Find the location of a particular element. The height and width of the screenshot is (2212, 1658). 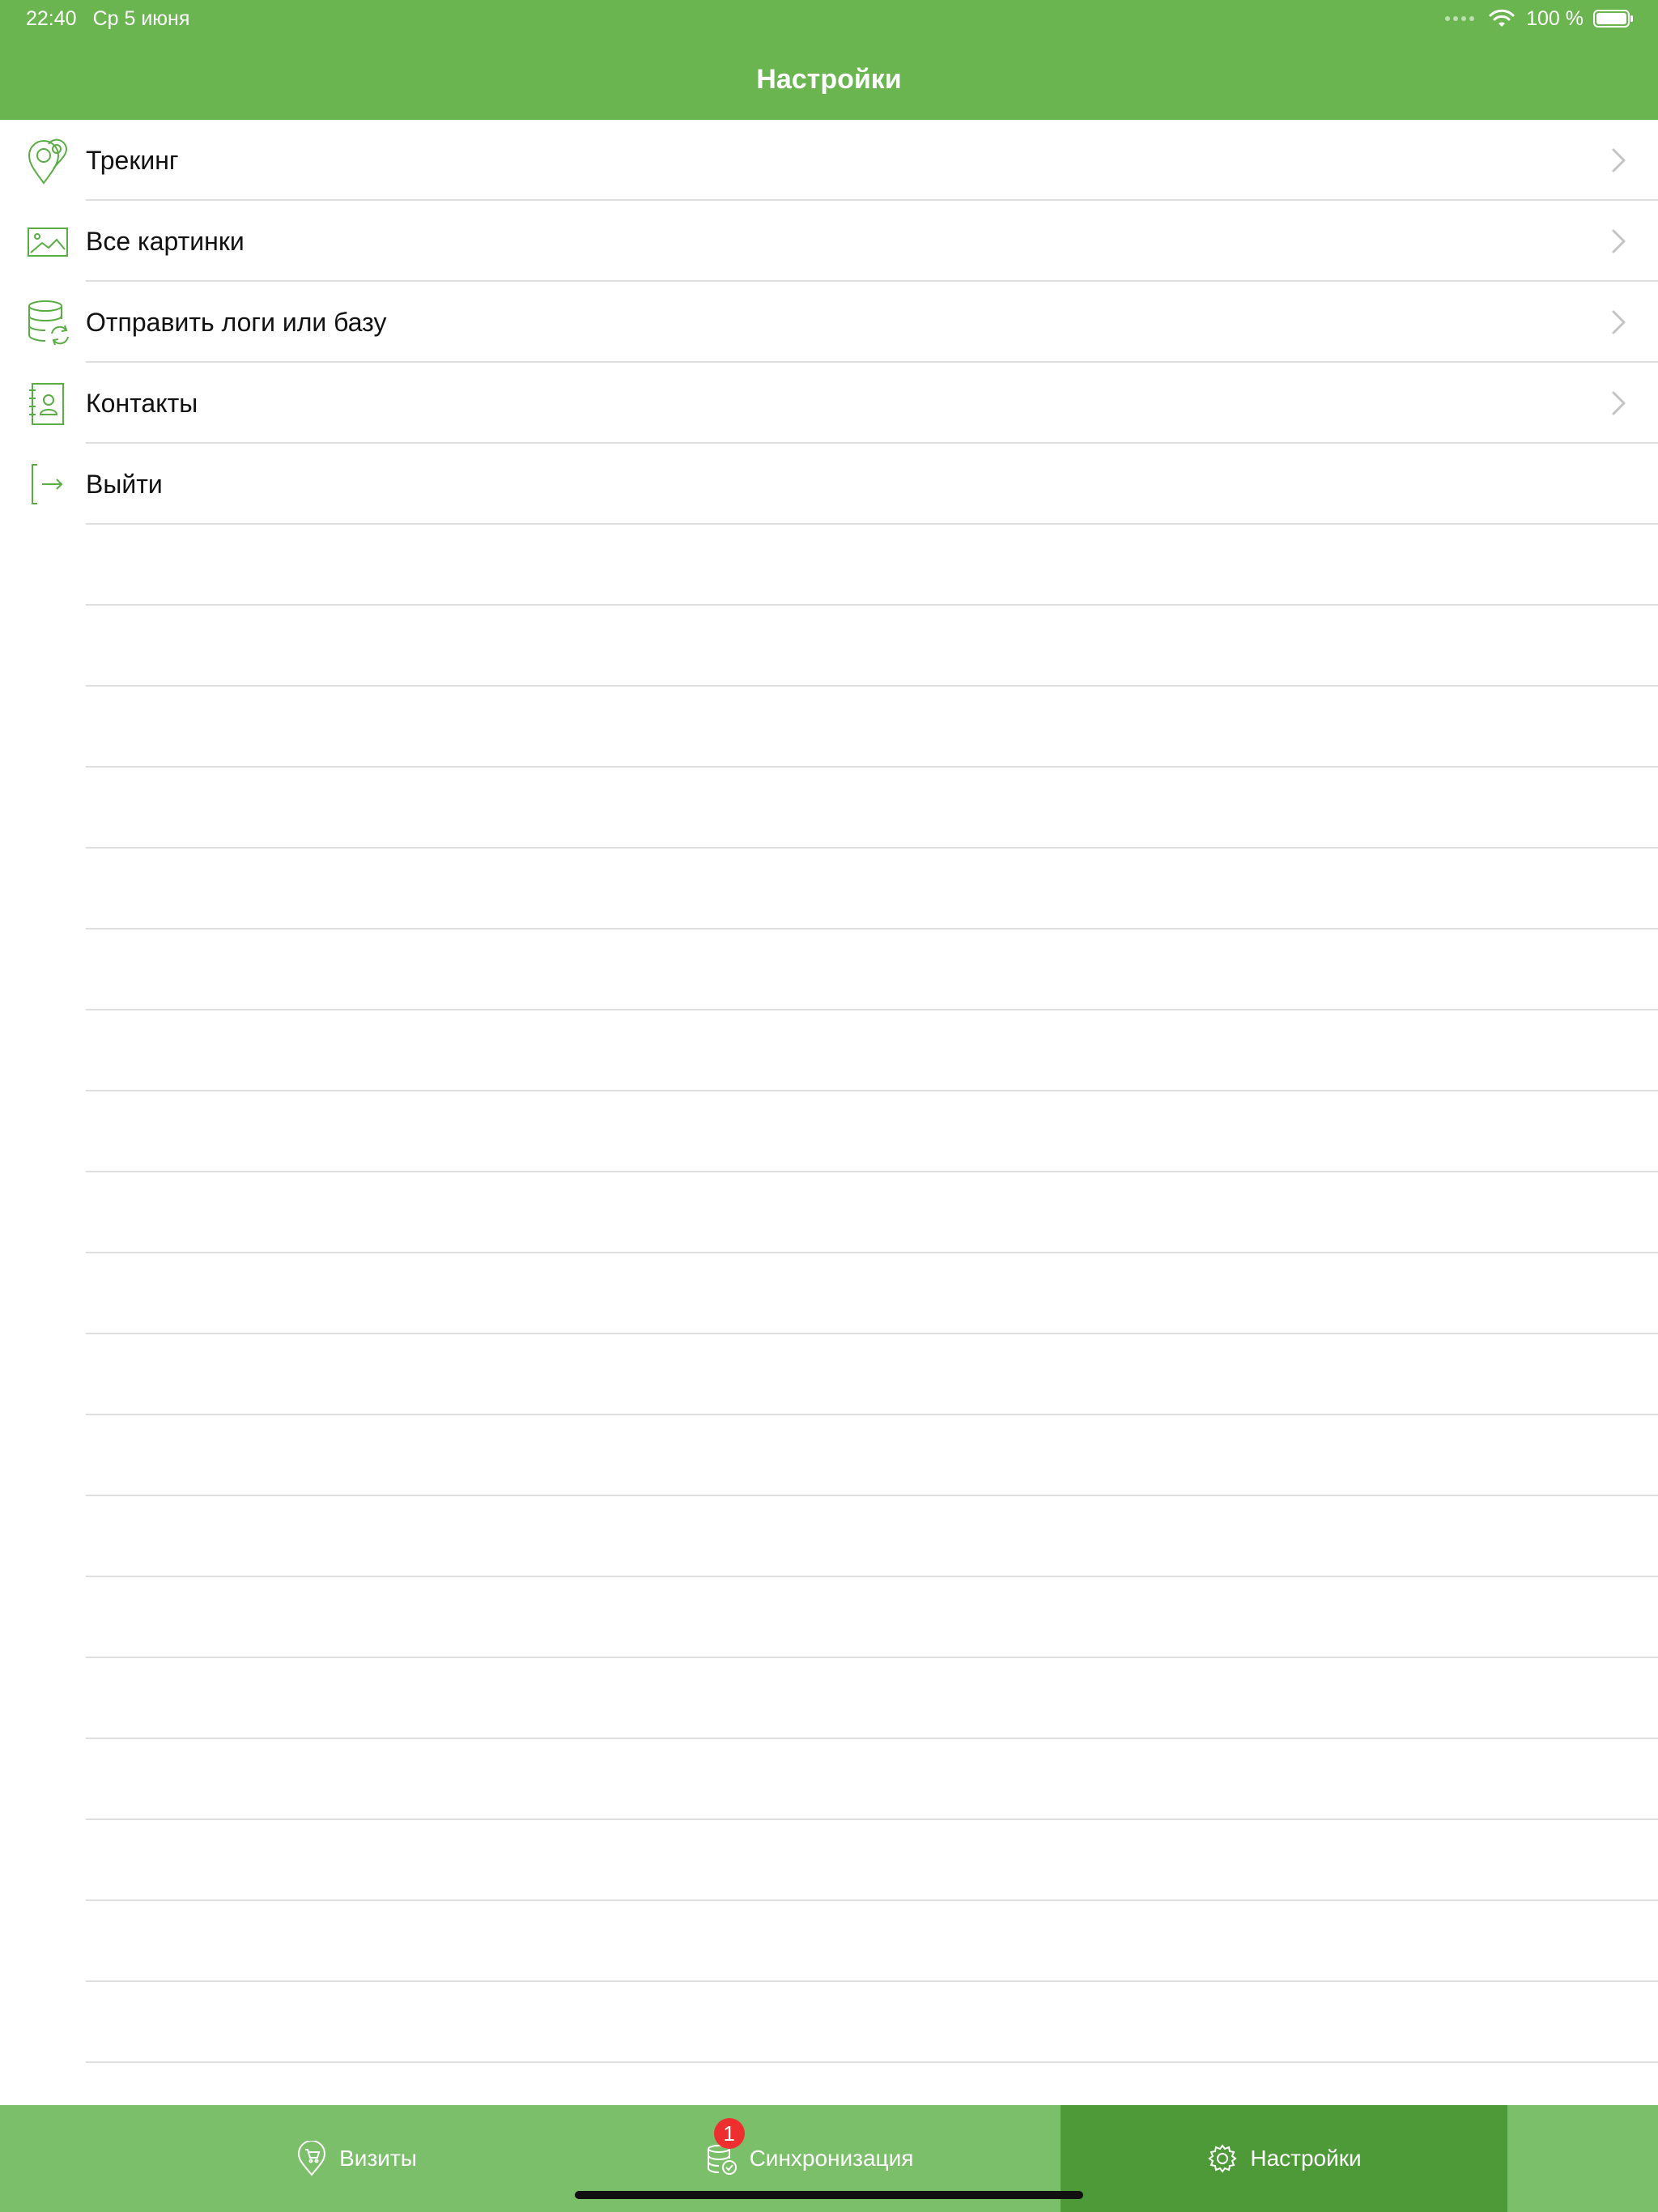

status-bar-left: 22:40 Ср 5 июня is located at coordinates (107, 19).